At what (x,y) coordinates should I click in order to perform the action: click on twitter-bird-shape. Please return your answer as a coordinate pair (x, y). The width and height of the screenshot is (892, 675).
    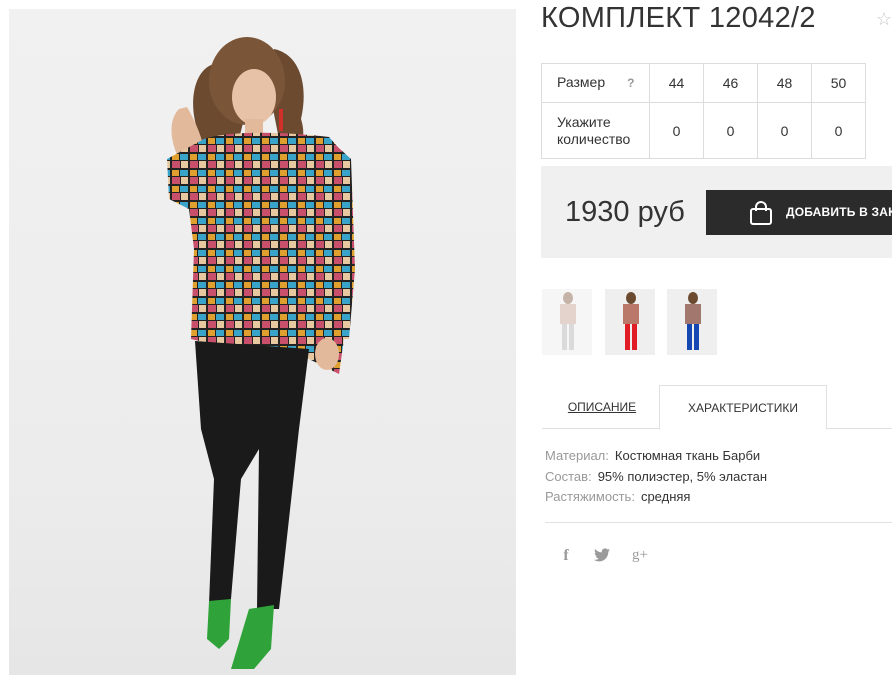
    Looking at the image, I should click on (602, 555).